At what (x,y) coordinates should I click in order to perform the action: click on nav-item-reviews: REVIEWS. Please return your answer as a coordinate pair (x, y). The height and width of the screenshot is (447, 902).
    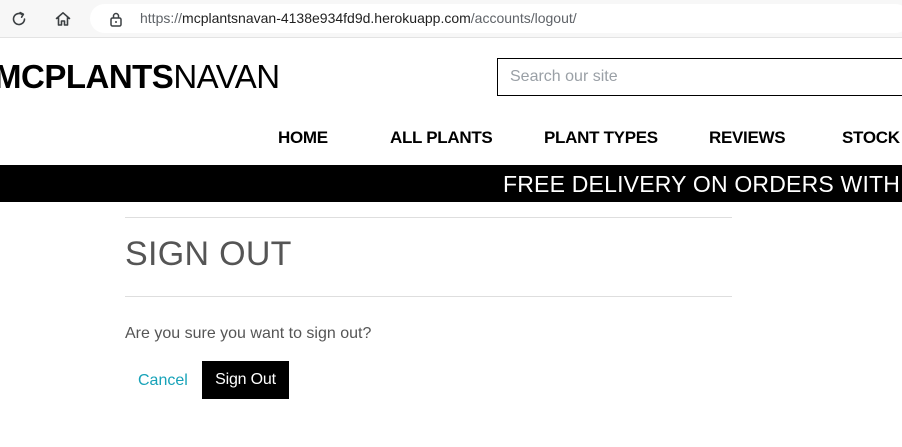
    Looking at the image, I should click on (747, 138).